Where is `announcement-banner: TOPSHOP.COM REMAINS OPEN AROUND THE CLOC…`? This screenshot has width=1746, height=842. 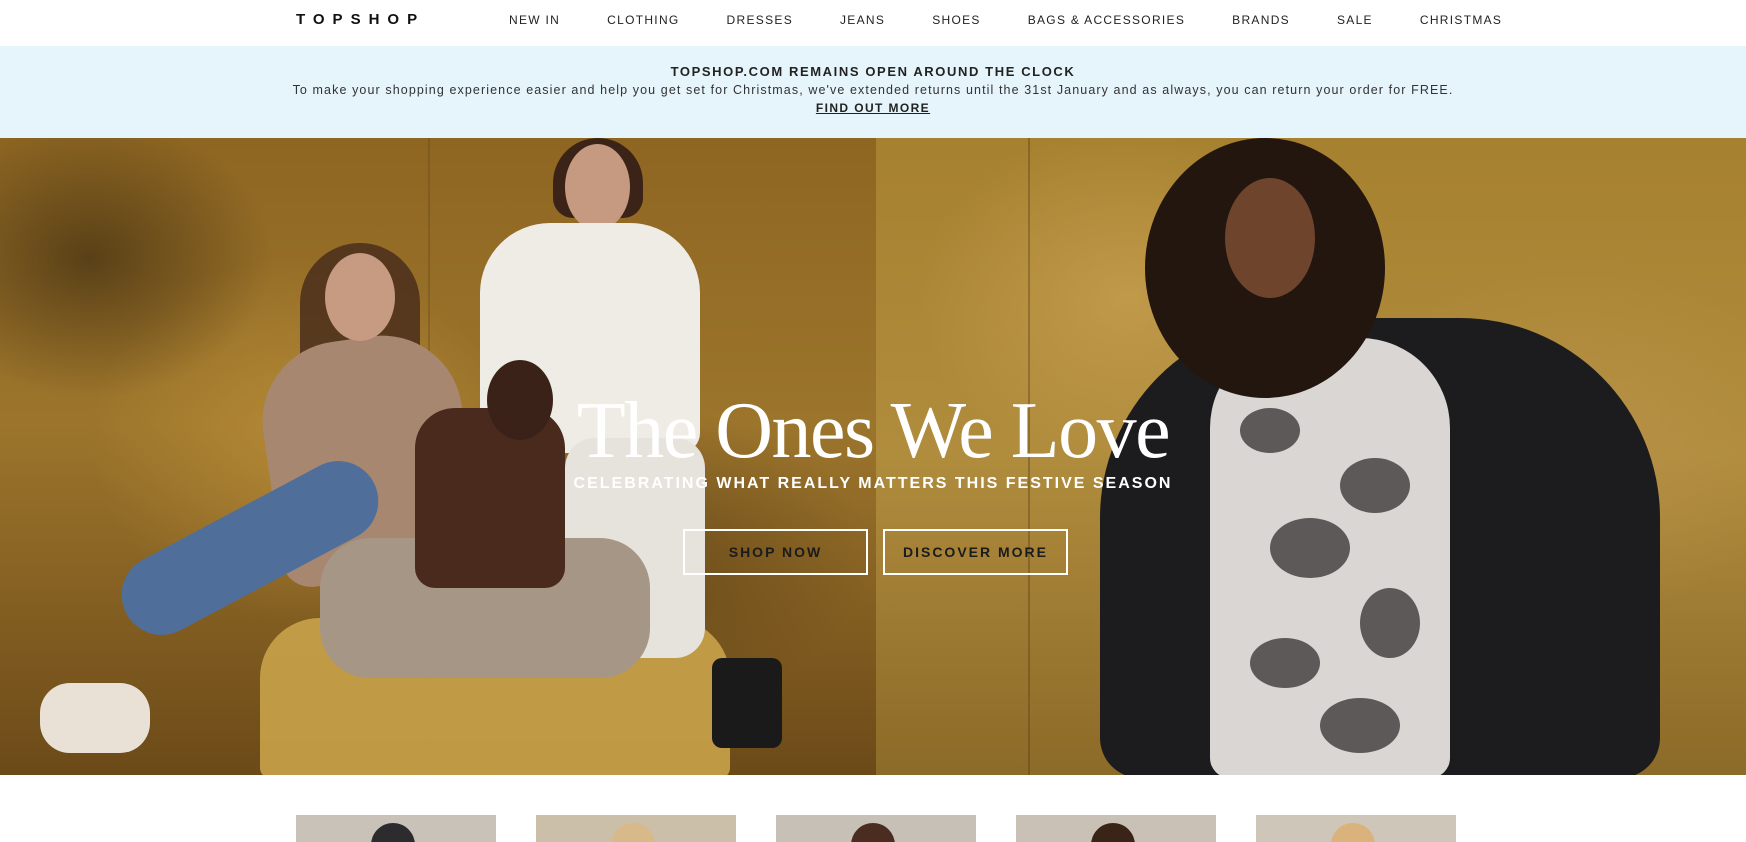
announcement-banner: TOPSHOP.COM REMAINS OPEN AROUND THE CLOC… is located at coordinates (873, 92).